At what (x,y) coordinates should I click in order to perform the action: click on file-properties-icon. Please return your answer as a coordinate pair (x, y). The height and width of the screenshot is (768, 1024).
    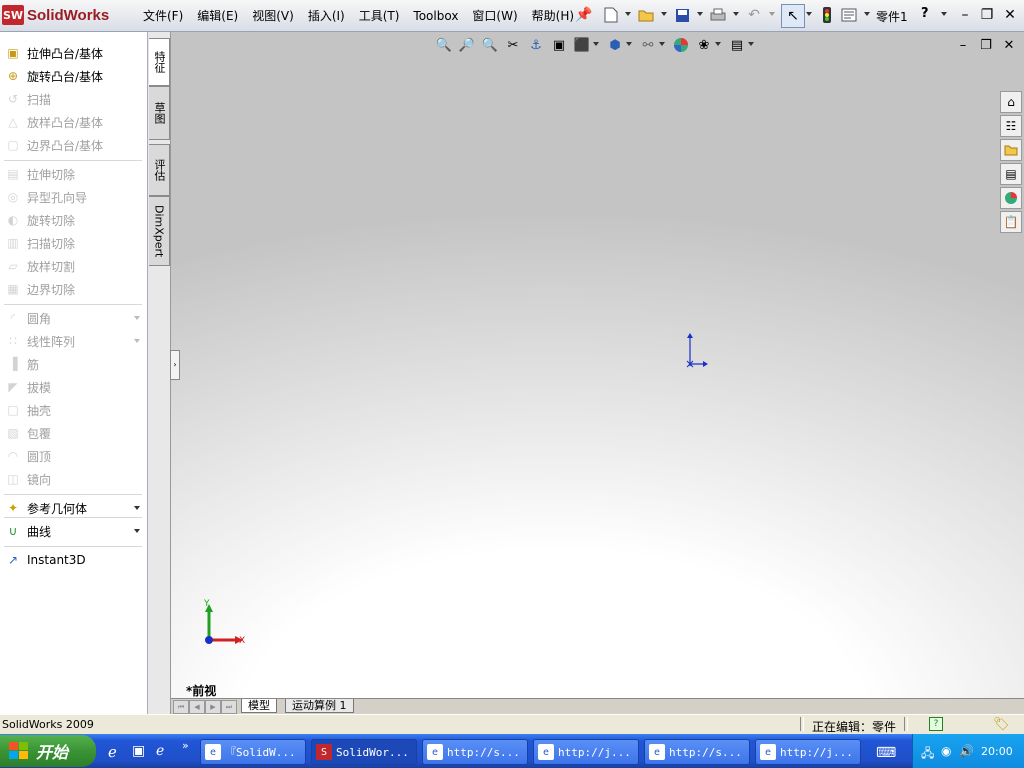
    Looking at the image, I should click on (849, 15).